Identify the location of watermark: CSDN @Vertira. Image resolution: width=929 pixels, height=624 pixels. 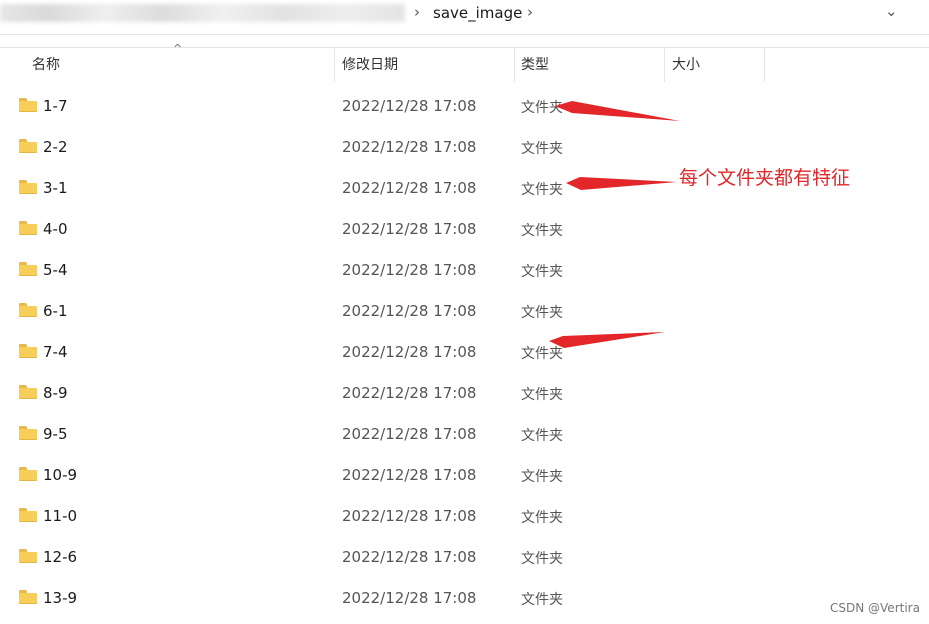
(875, 608).